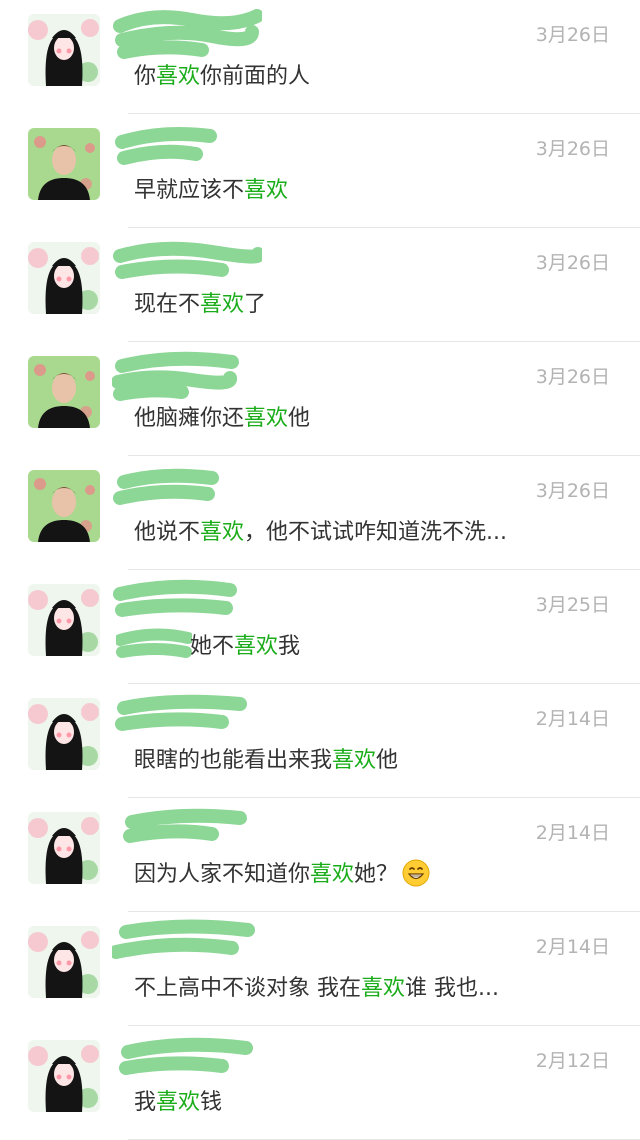 The width and height of the screenshot is (640, 1140). Describe the element at coordinates (222, 418) in the screenshot. I see `message-text: 他脑瘫你还喜欢他` at that location.